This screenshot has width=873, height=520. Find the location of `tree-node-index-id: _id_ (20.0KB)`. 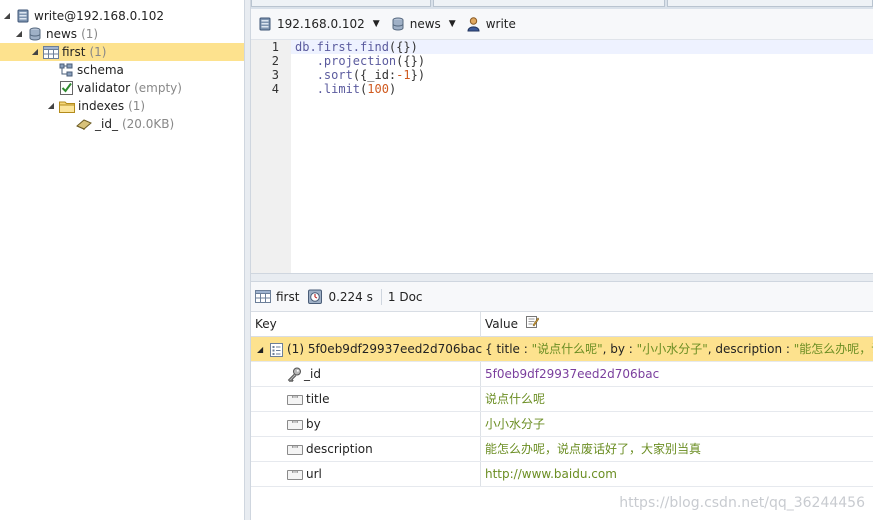

tree-node-index-id: _id_ (20.0KB) is located at coordinates (125, 124).